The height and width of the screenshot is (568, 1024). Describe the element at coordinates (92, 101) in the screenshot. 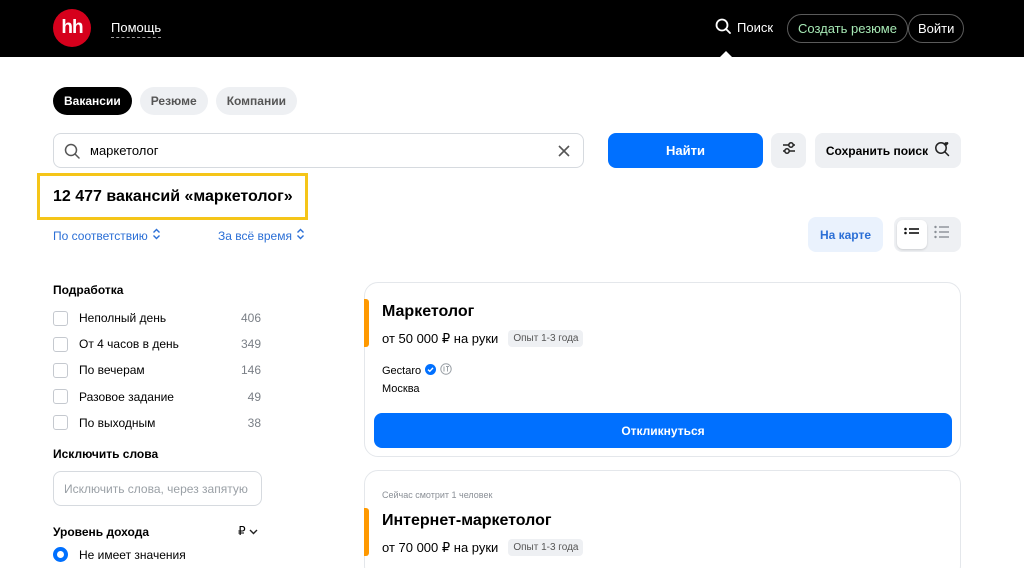

I see `tab-vacancies: Вакансии` at that location.